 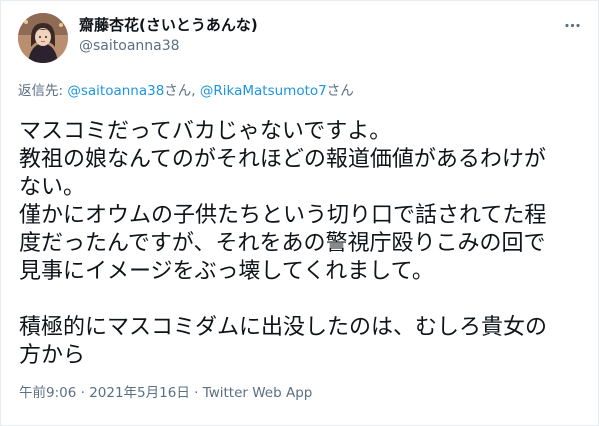 I want to click on tweet-text-line: 度だったんですが、それをあの警視庁殴りこみの回で, so click(x=282, y=243).